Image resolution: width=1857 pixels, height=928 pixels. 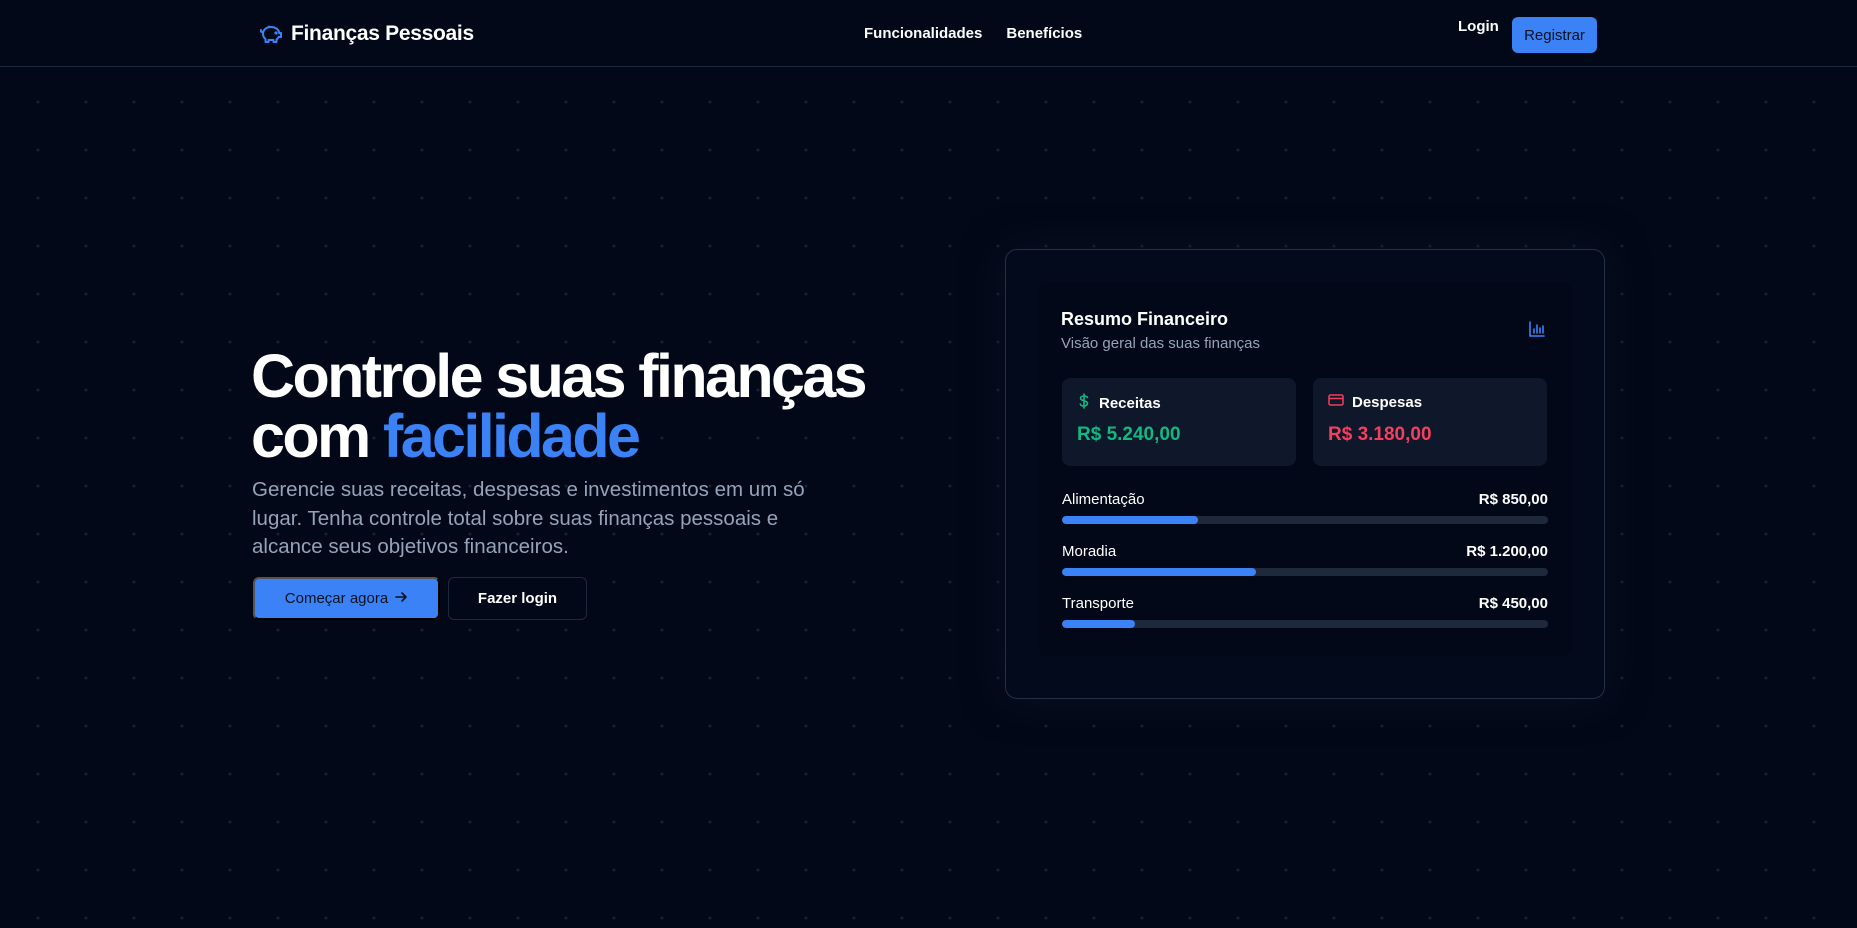 I want to click on nav-link-beneficios: Benefícios, so click(x=1044, y=33).